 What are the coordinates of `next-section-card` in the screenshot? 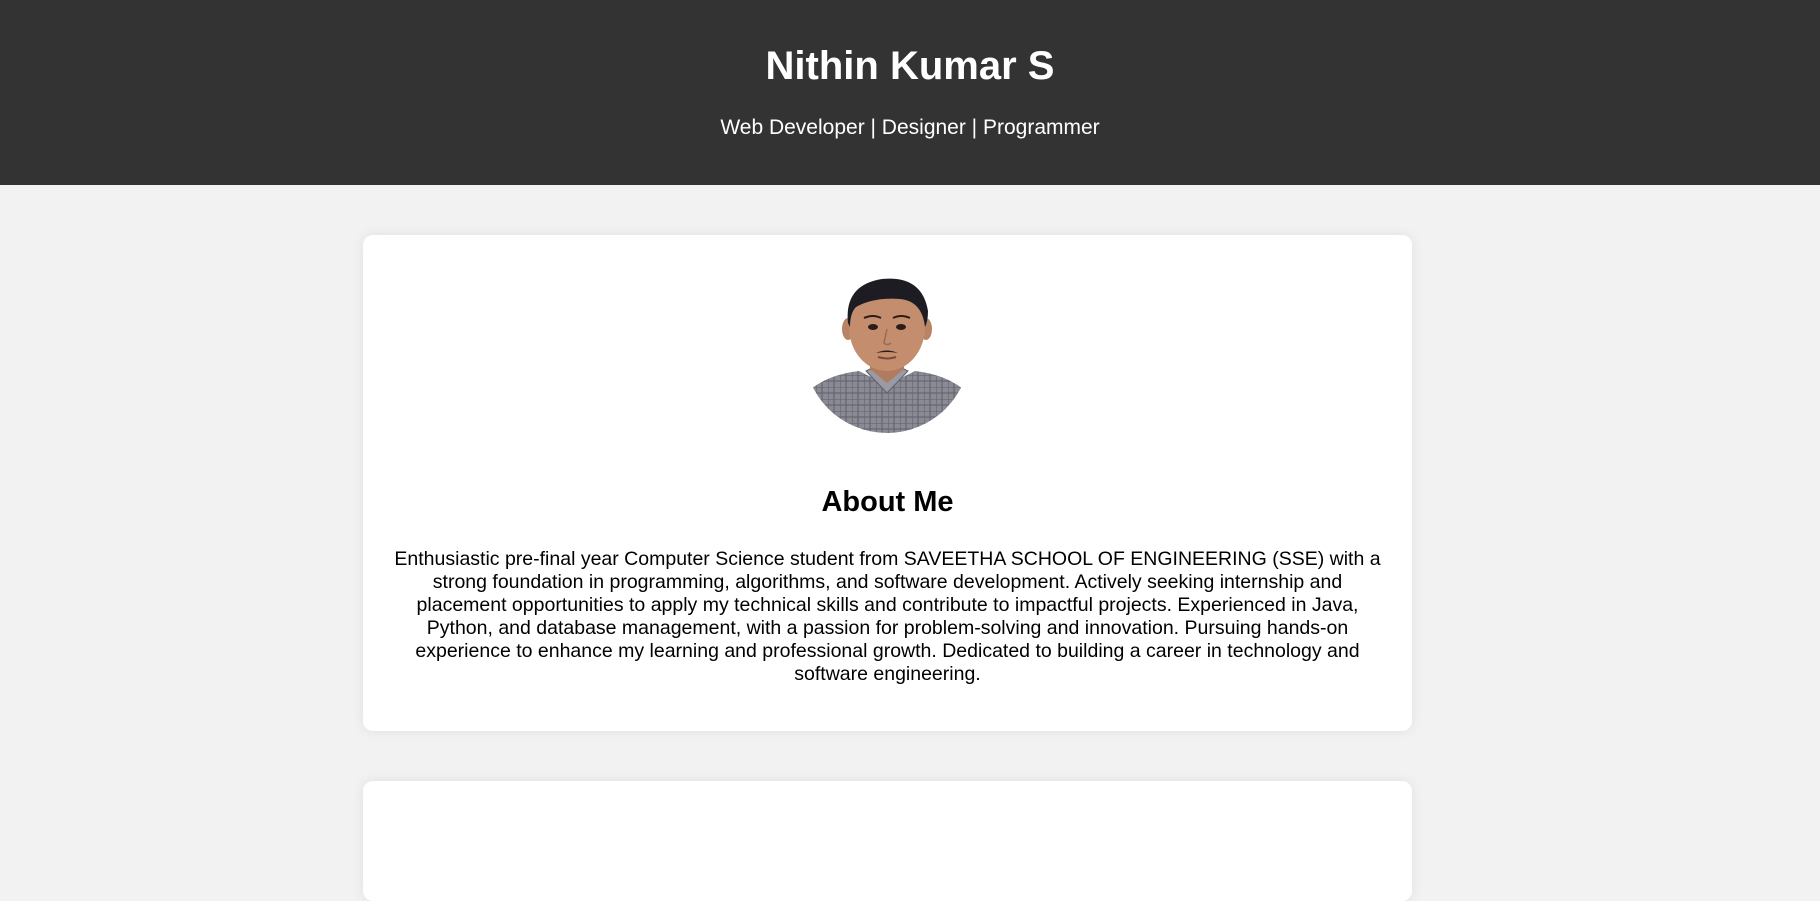 It's located at (887, 841).